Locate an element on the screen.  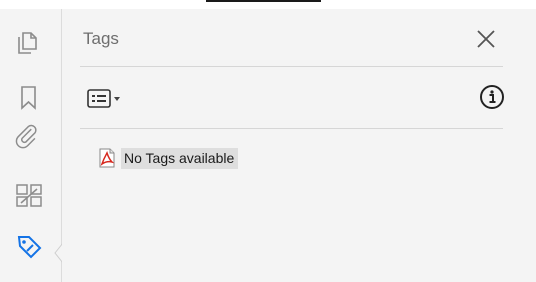
top-bar is located at coordinates (268, 4).